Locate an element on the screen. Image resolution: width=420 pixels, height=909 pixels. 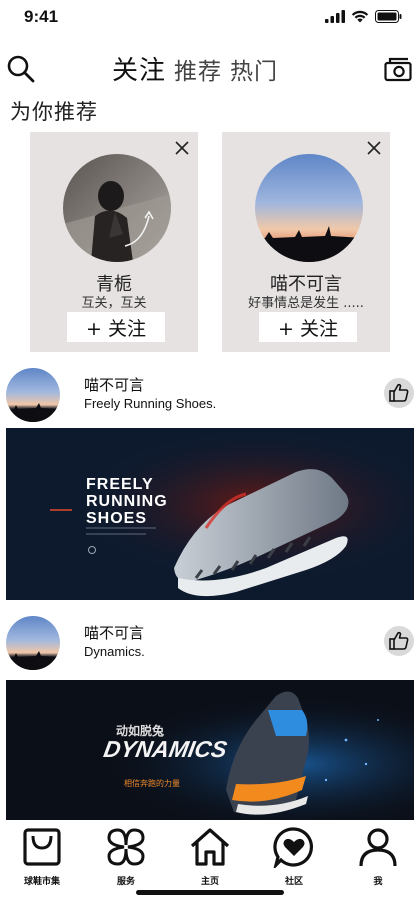
tab-service: 服务 is located at coordinates (126, 856).